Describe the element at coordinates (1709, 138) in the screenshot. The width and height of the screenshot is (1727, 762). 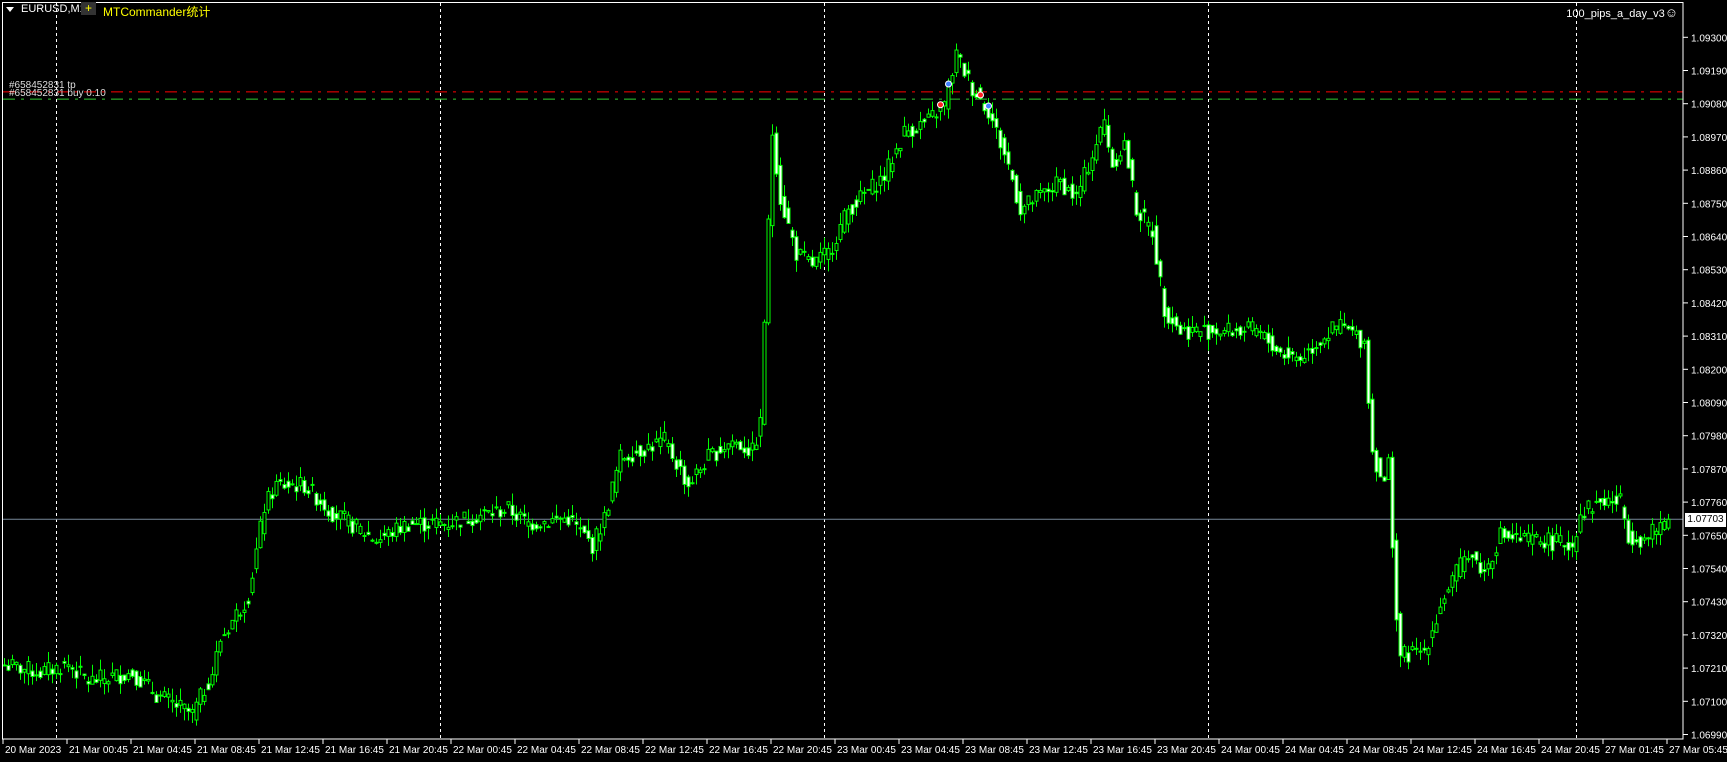
I see `price-label: 1.08970` at that location.